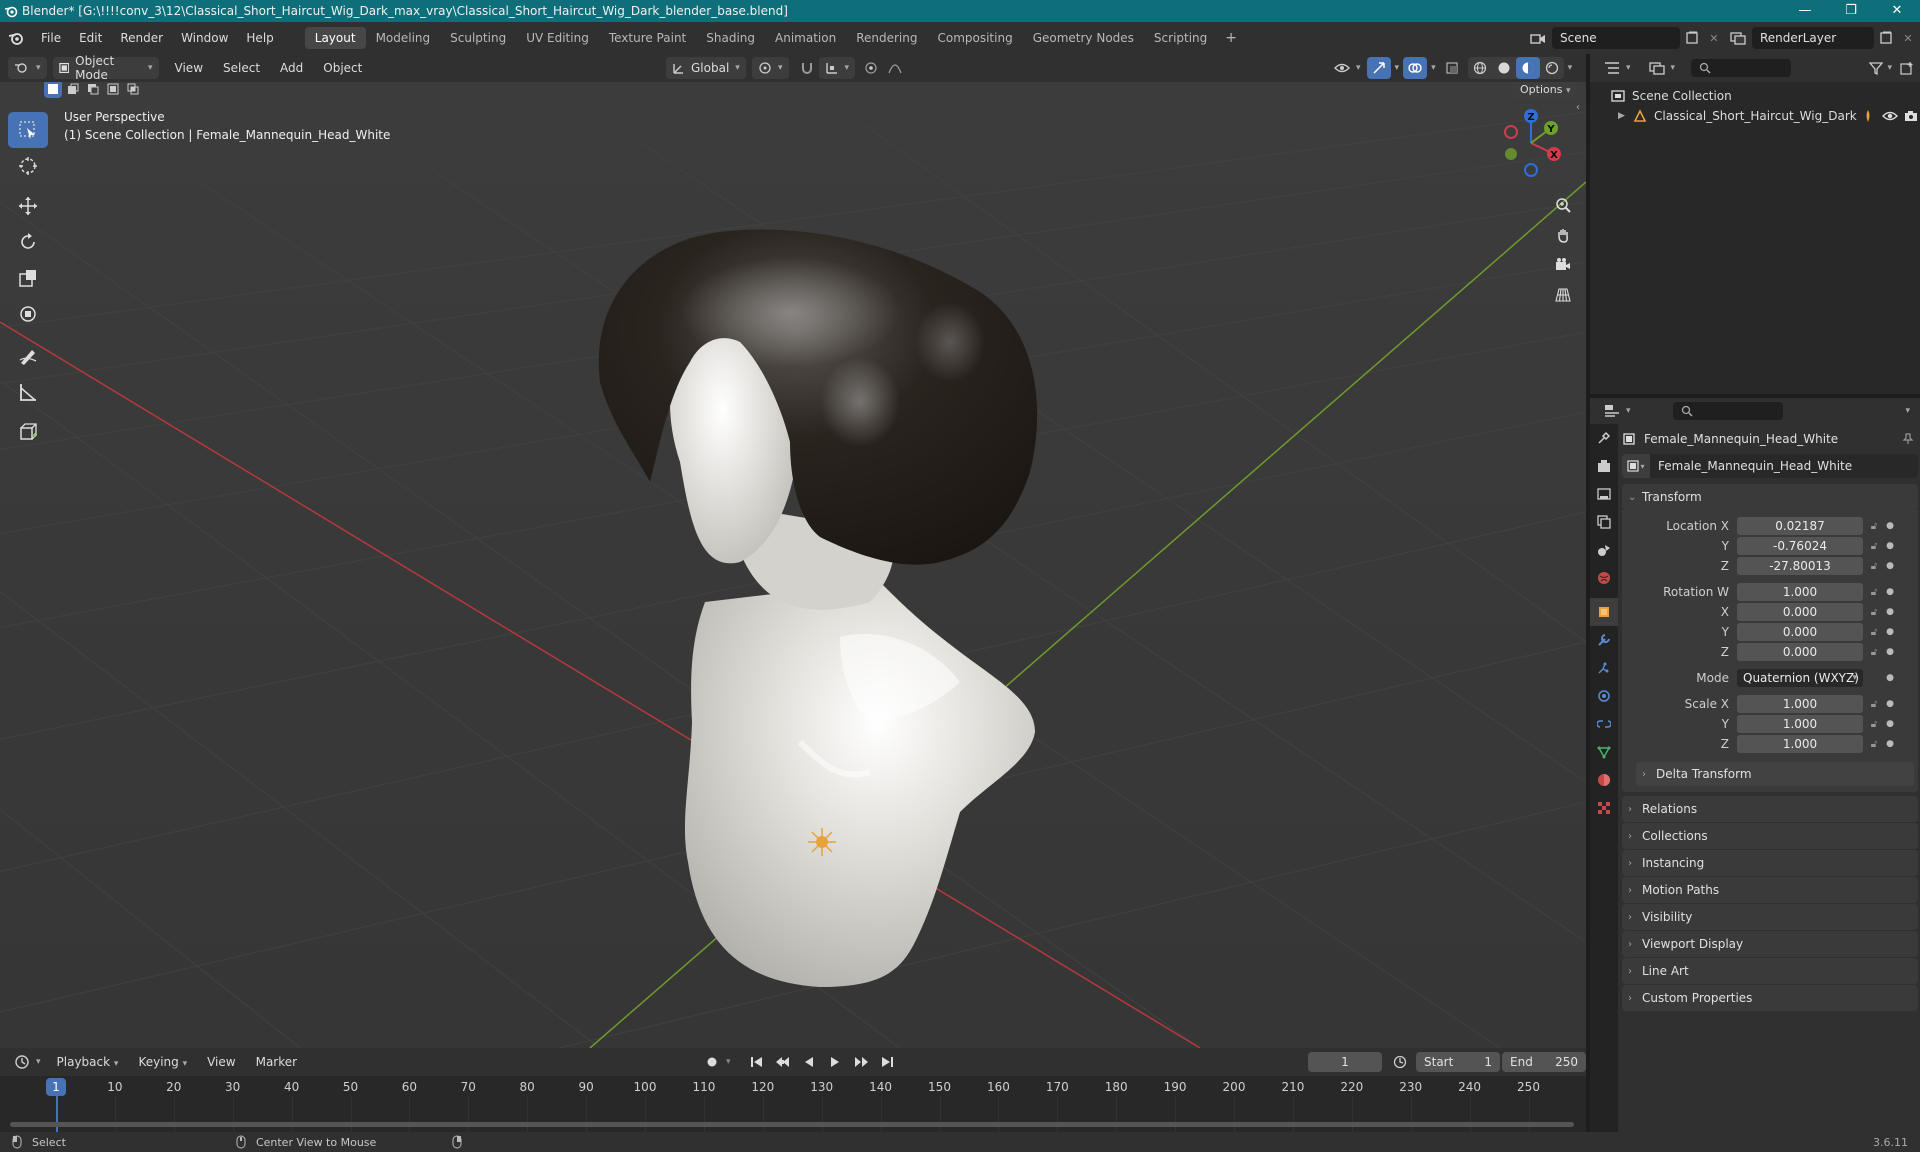 Image resolution: width=1920 pixels, height=1152 pixels. I want to click on prev-keyframe-icon, so click(783, 1062).